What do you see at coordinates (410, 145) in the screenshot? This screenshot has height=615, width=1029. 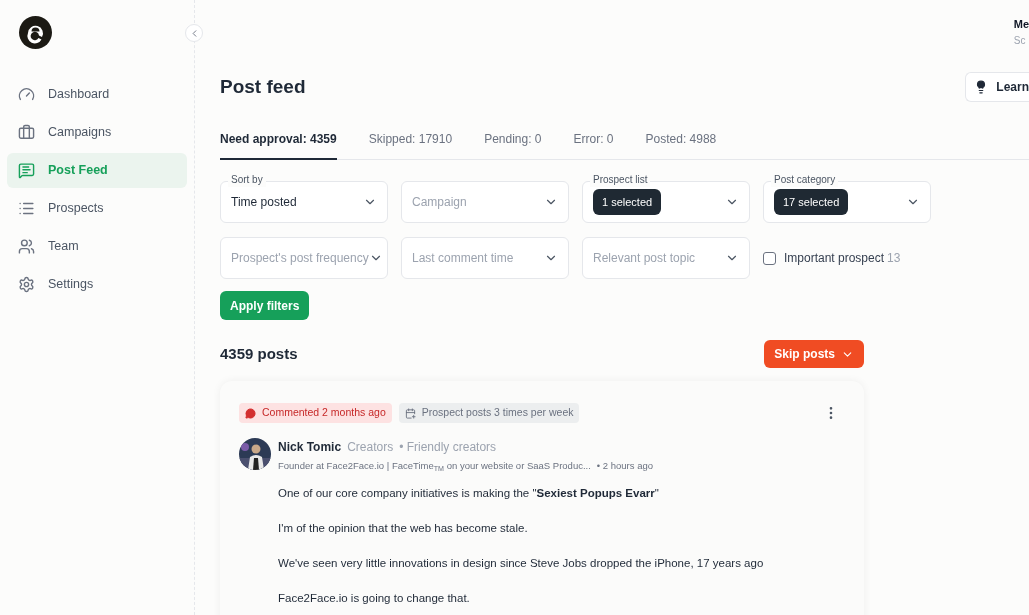 I see `tab: Skipped: 17910` at bounding box center [410, 145].